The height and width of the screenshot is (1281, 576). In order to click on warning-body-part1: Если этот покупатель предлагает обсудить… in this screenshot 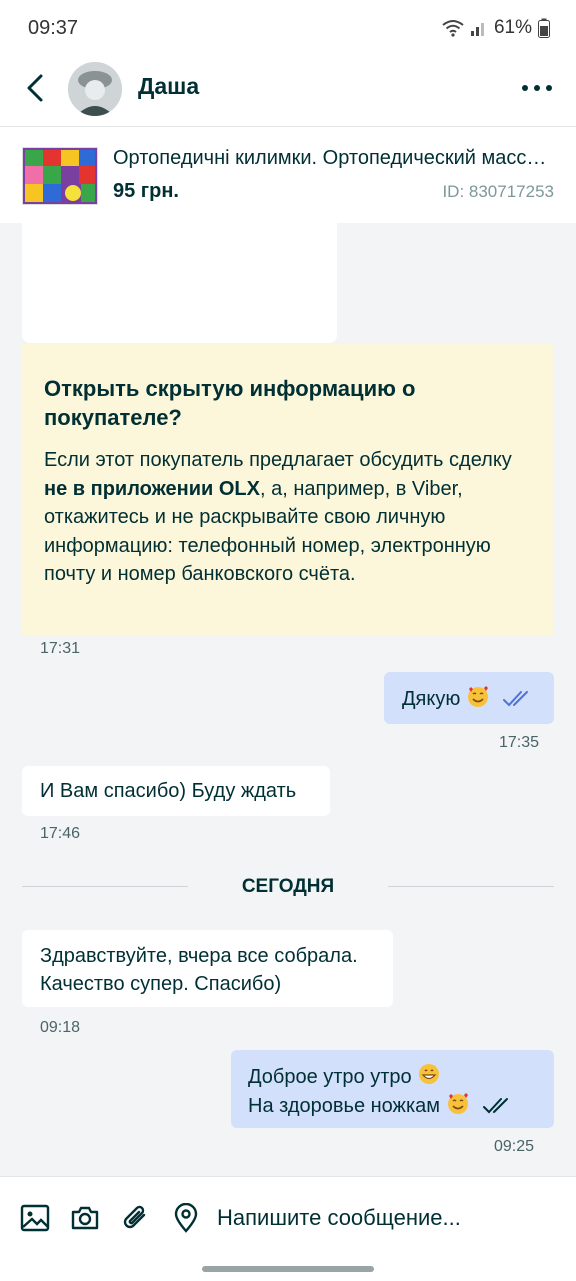, I will do `click(278, 460)`.